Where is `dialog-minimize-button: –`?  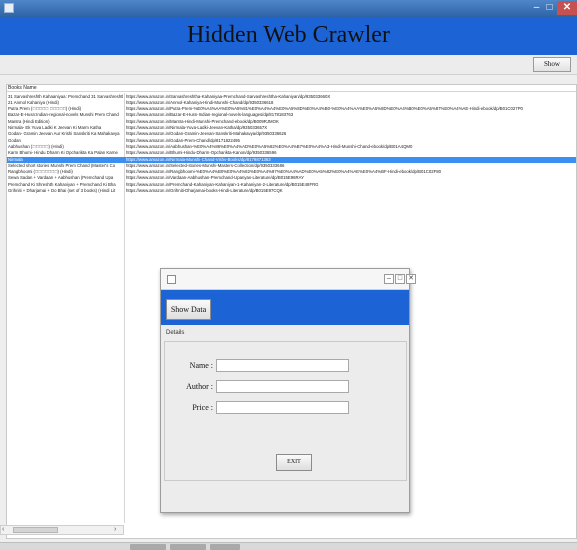
dialog-minimize-button: – is located at coordinates (389, 279).